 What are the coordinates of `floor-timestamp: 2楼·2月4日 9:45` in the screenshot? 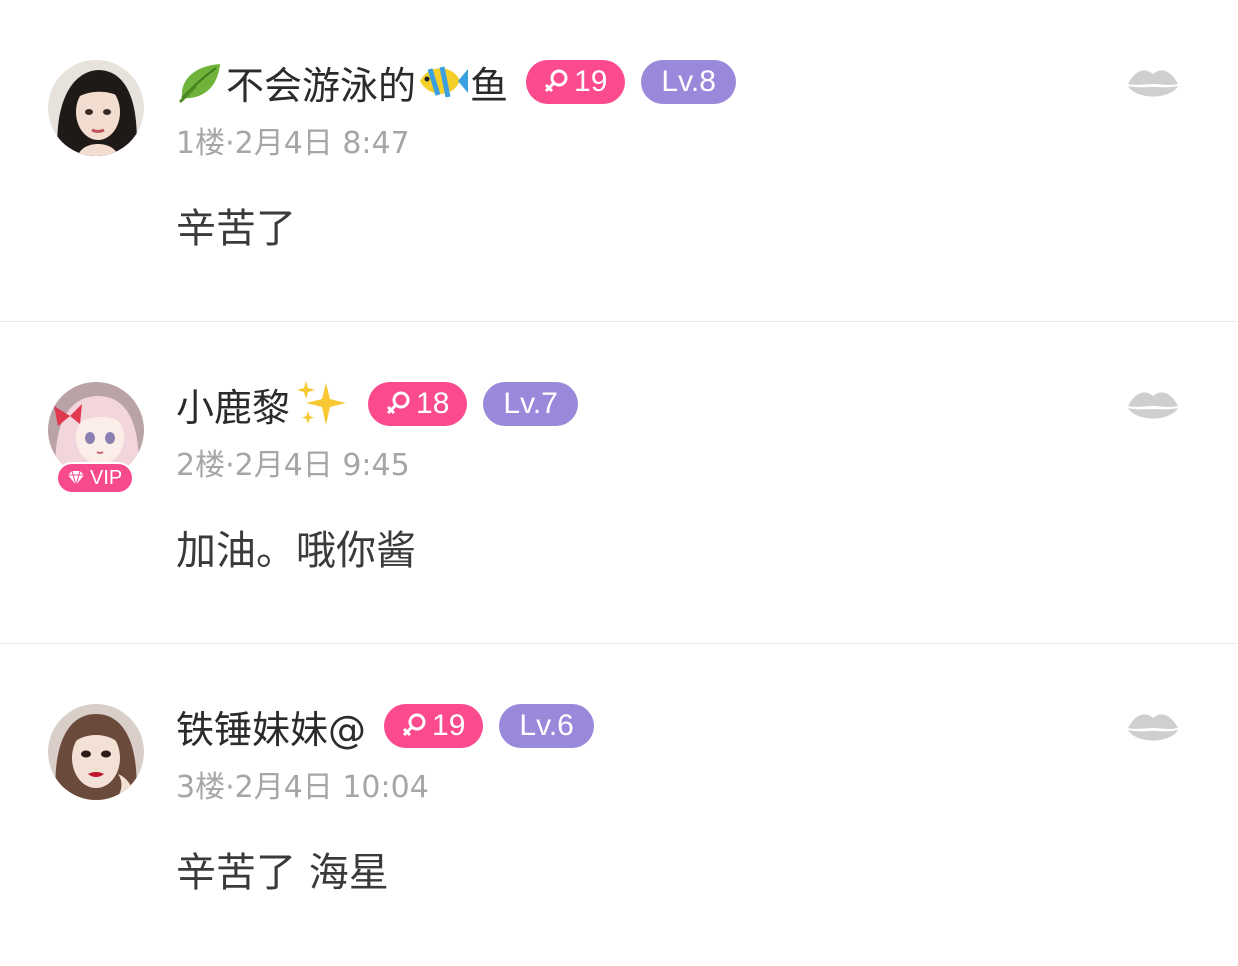 It's located at (293, 465).